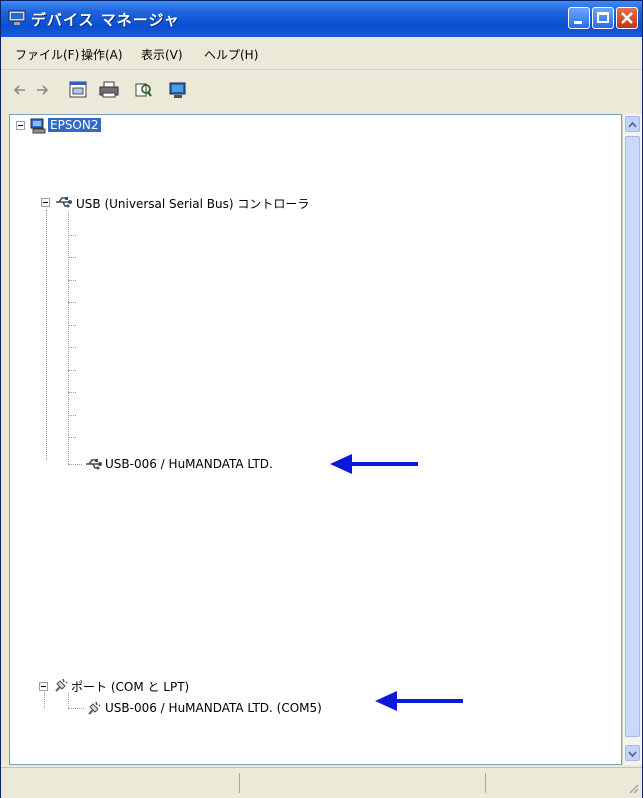  I want to click on menu-bar: ファイル(F) 操作(A) 表示(V) ヘルプ(H), so click(321, 53).